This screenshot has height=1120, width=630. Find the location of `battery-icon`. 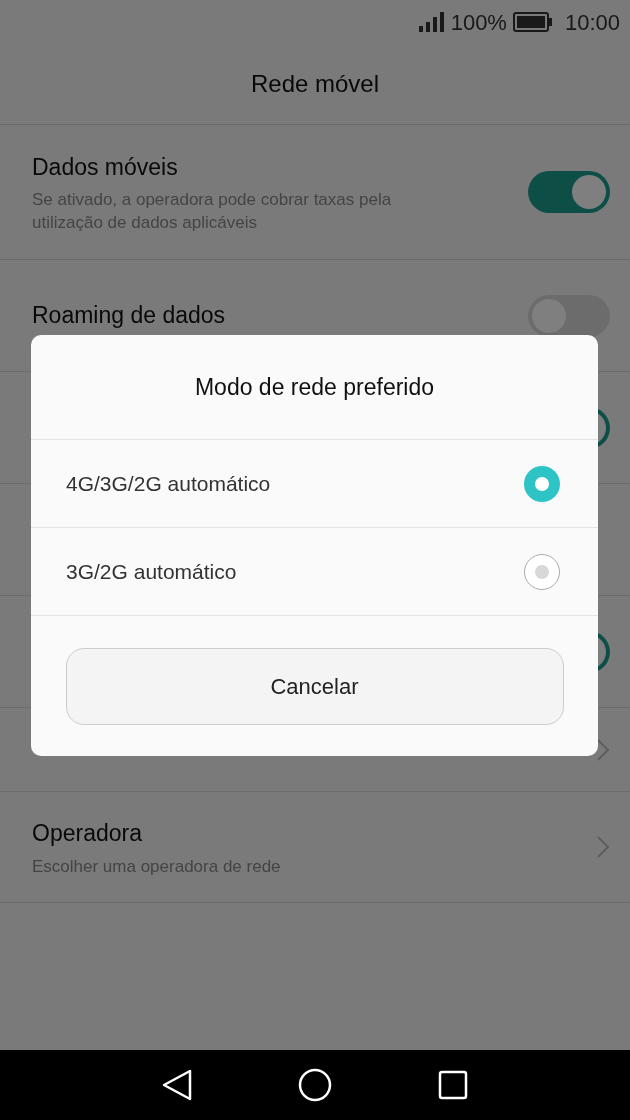

battery-icon is located at coordinates (532, 22).